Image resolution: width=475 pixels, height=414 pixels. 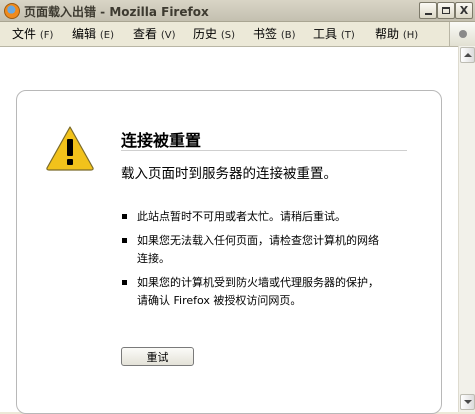 What do you see at coordinates (93, 33) in the screenshot?
I see `menu-edit: 编辑 (E)` at bounding box center [93, 33].